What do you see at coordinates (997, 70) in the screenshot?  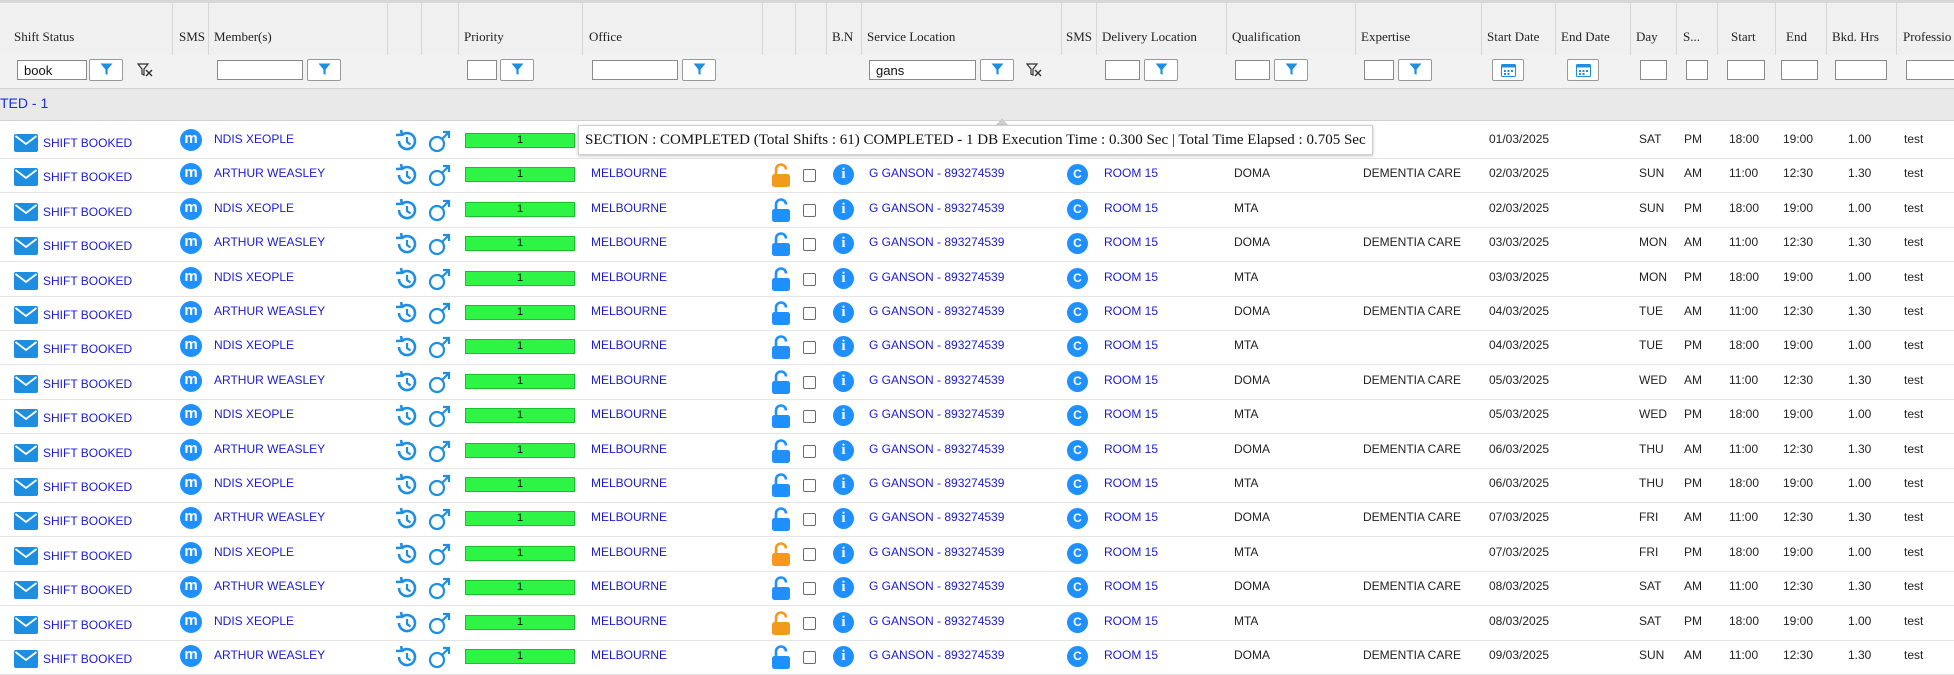 I see `service-location-filter-button` at bounding box center [997, 70].